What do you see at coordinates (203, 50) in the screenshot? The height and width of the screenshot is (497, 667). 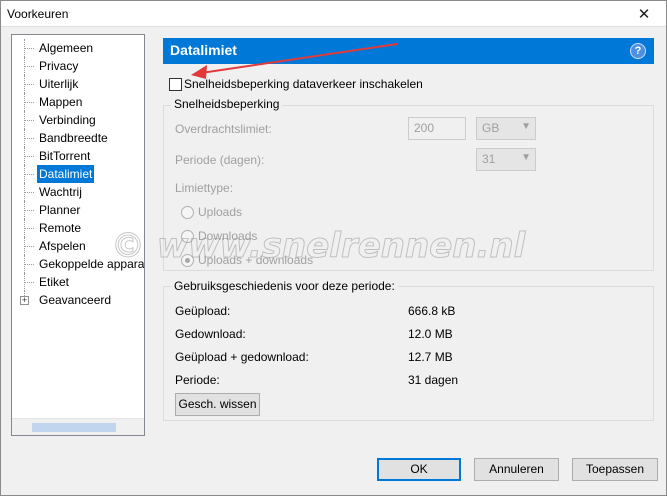 I see `panel-title: Datalimiet` at bounding box center [203, 50].